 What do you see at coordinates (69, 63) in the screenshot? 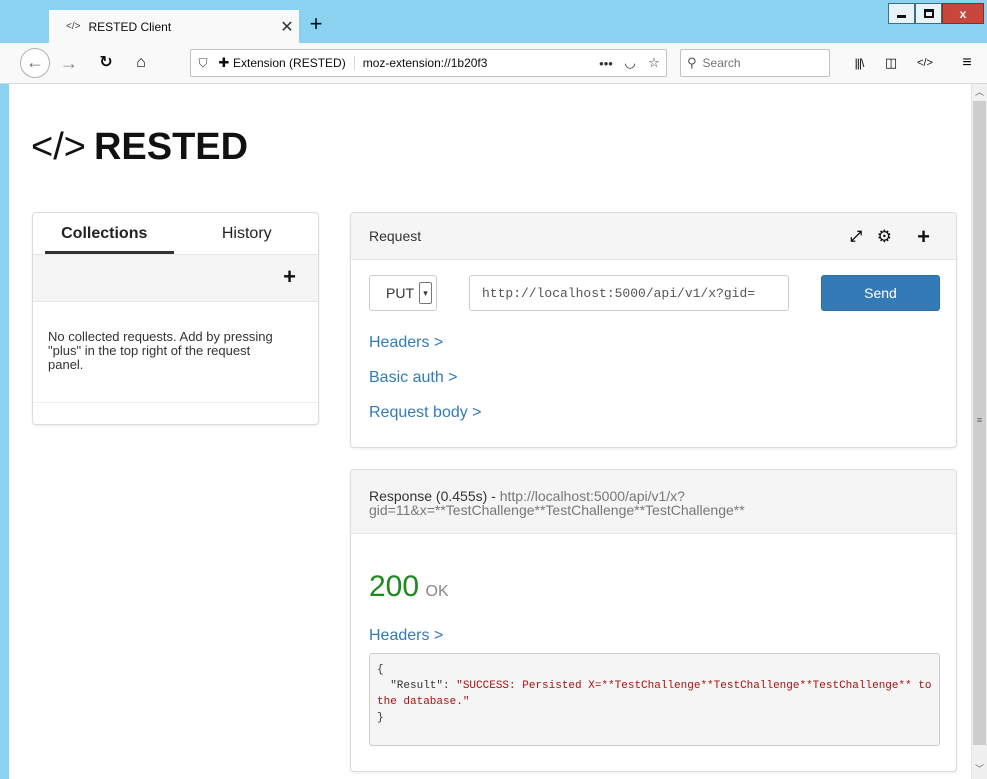
I see `forward-button: →` at bounding box center [69, 63].